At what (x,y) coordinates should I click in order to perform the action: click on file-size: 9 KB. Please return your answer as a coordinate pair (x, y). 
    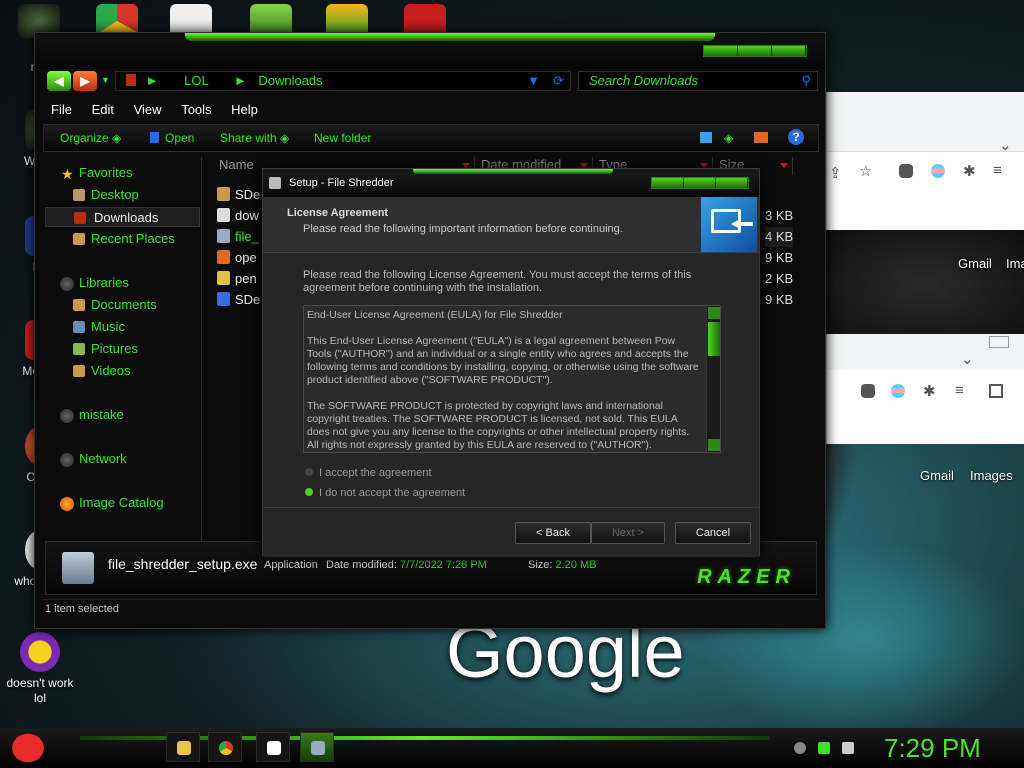
    Looking at the image, I should click on (779, 257).